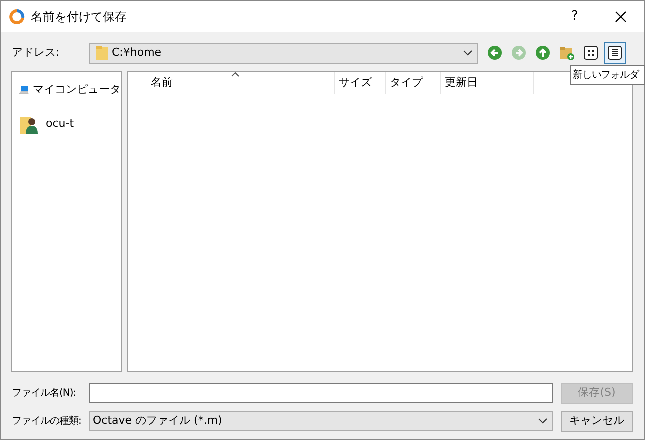 The height and width of the screenshot is (440, 645). What do you see at coordinates (283, 53) in the screenshot?
I see `address-dropdown: C:¥home` at bounding box center [283, 53].